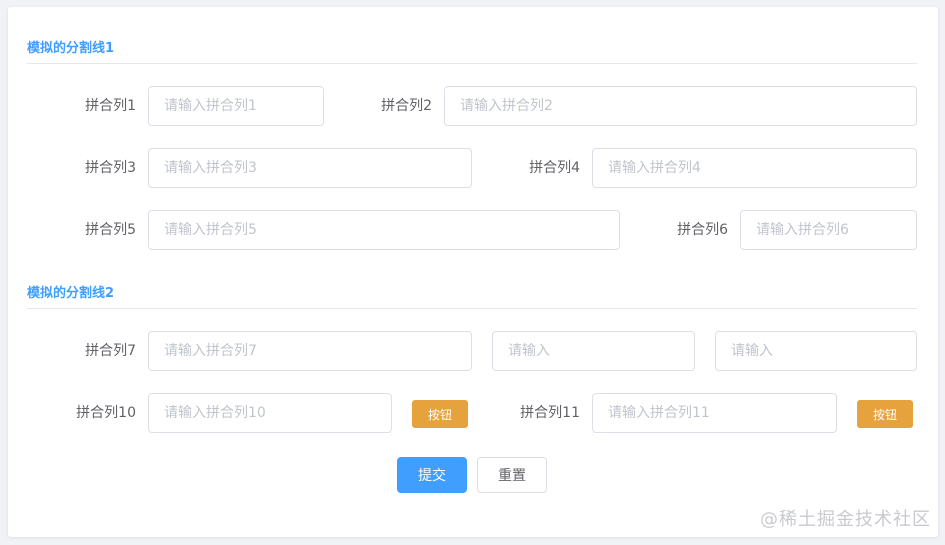  Describe the element at coordinates (512, 475) in the screenshot. I see `reset-button: 重置` at that location.